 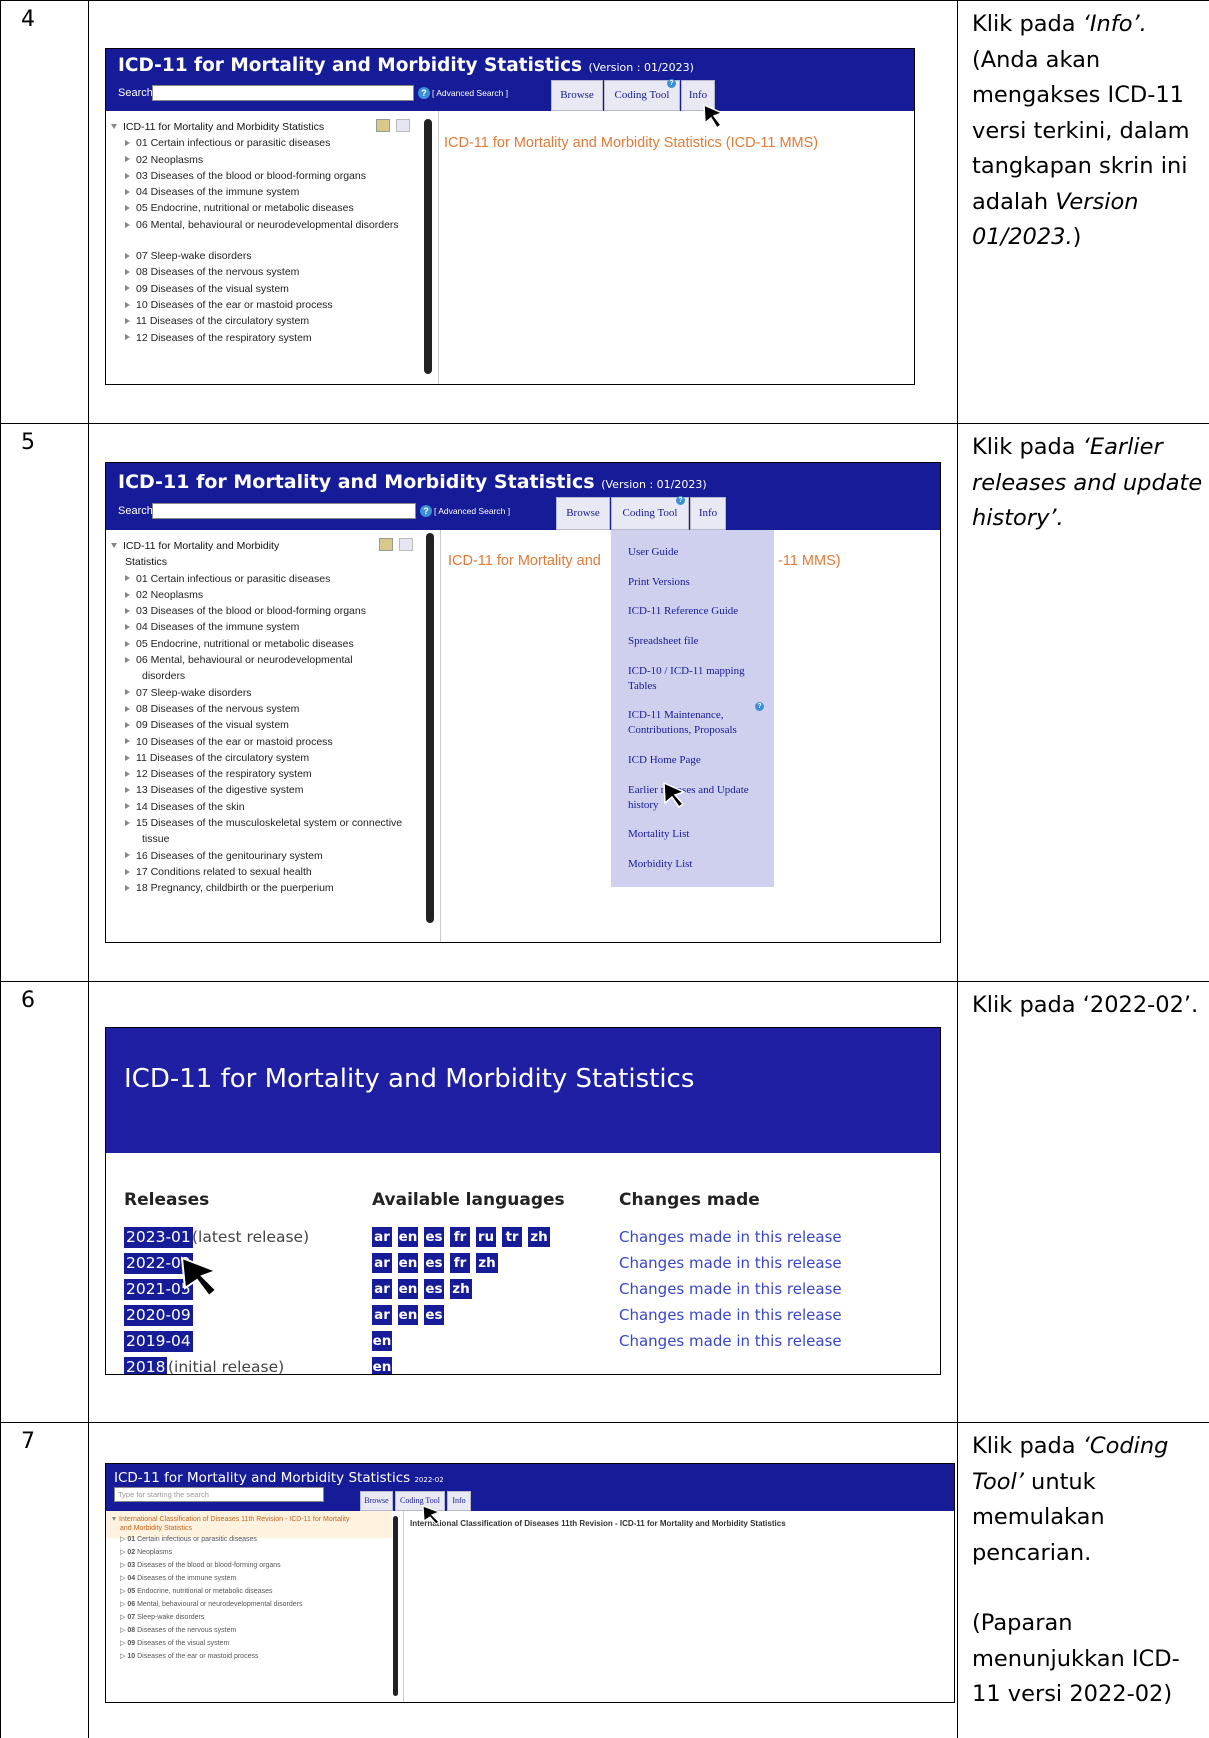 I want to click on release-link-2020-09: 2020-09, so click(x=158, y=1315).